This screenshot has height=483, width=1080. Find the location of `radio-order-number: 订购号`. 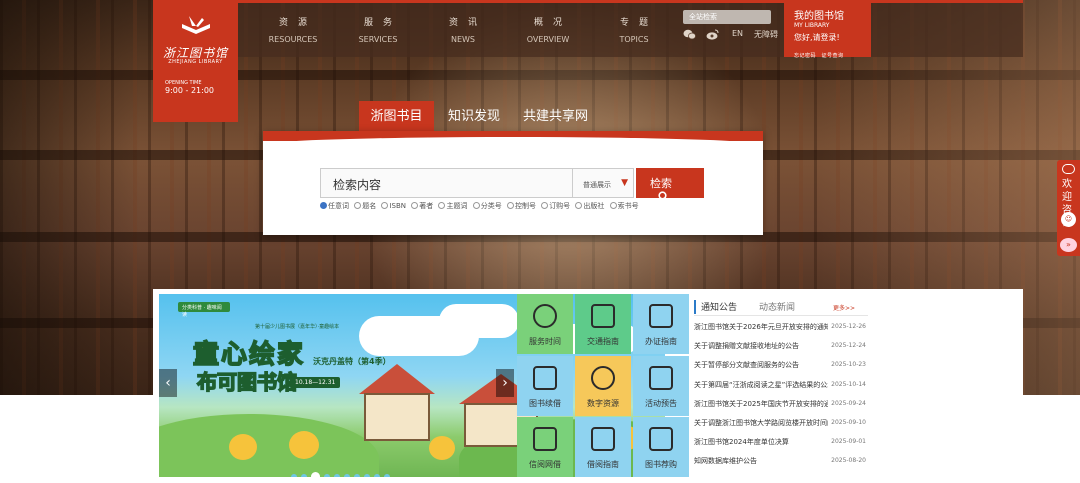

radio-order-number: 订购号 is located at coordinates (555, 206).